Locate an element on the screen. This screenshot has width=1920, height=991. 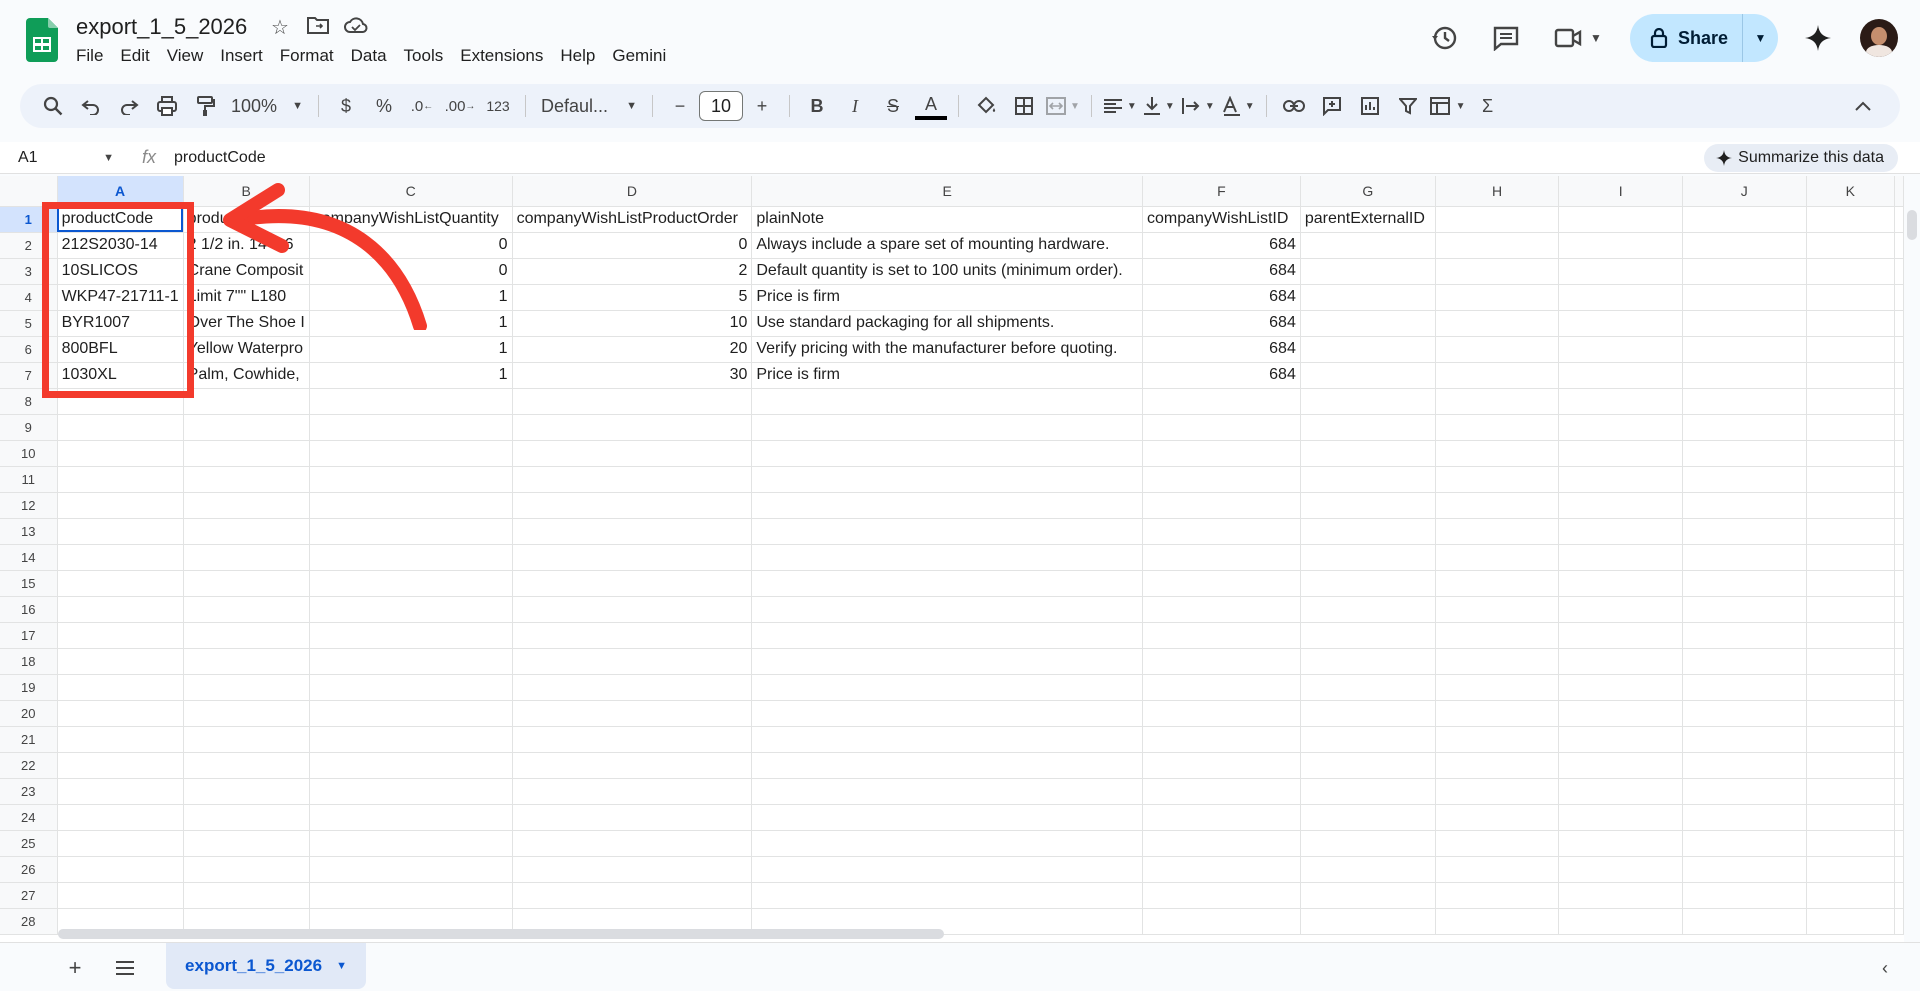
vertical-align-icon: ▼ is located at coordinates (1159, 106).